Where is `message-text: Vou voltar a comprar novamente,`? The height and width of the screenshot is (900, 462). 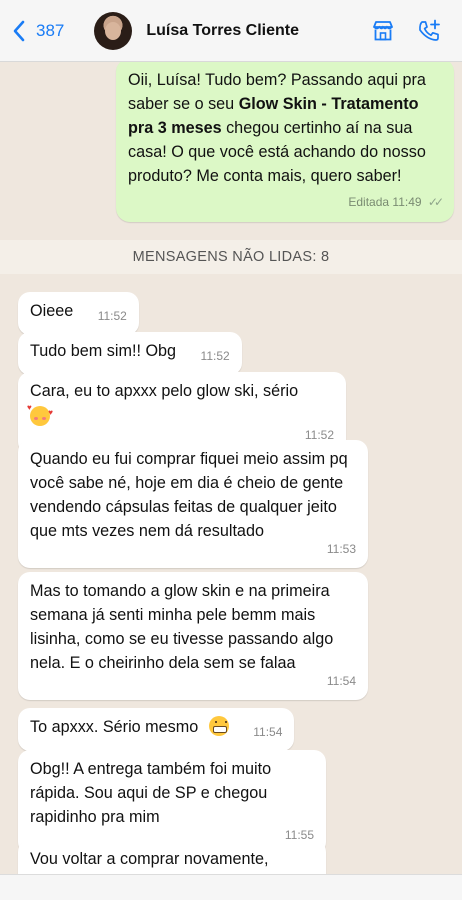
message-text: Vou voltar a comprar novamente, is located at coordinates (149, 859).